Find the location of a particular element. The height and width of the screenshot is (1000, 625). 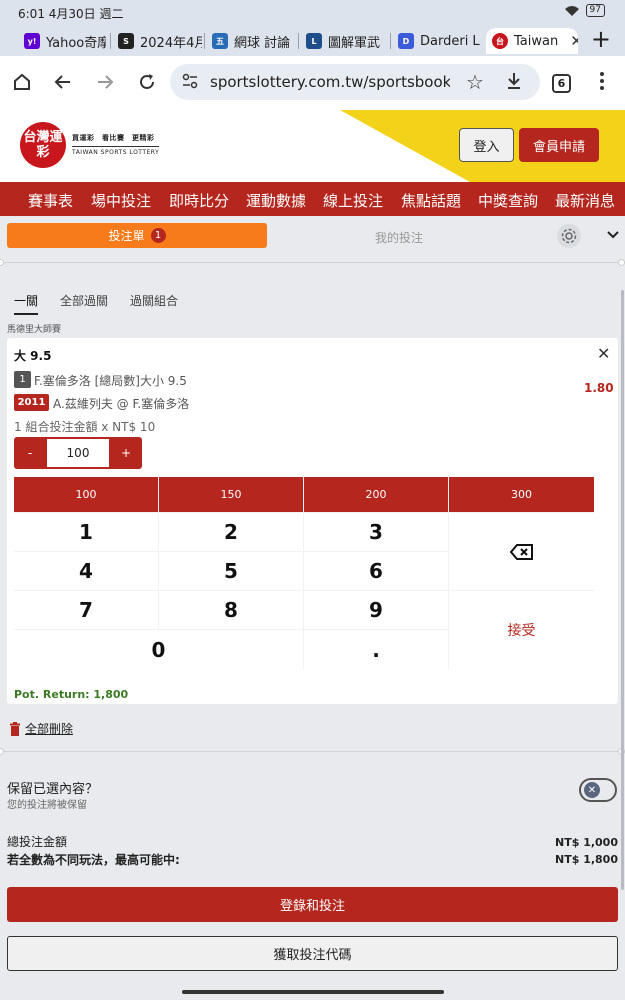

betslip-count-badge: 1 is located at coordinates (158, 235).